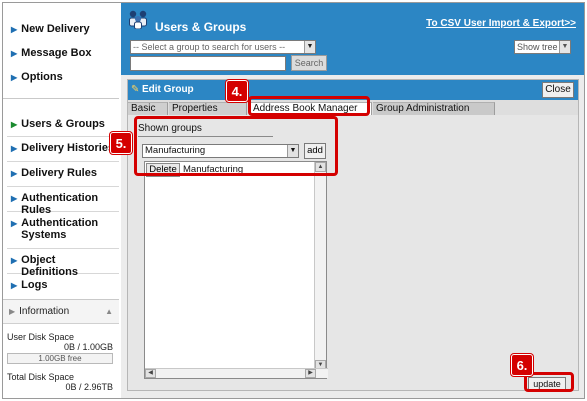 Image resolution: width=587 pixels, height=401 pixels. Describe the element at coordinates (213, 169) in the screenshot. I see `list-item-name: Manufacturing` at that location.